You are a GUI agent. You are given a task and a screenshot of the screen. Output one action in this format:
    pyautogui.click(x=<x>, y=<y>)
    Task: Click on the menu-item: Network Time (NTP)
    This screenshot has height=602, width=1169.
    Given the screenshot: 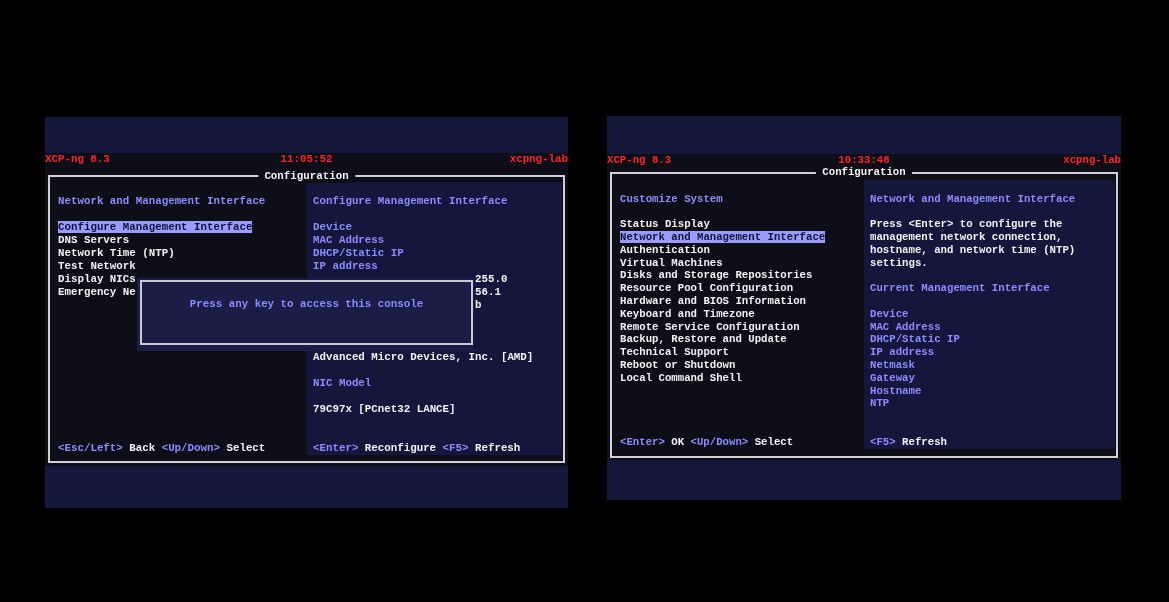 What is the action you would take?
    pyautogui.click(x=116, y=253)
    